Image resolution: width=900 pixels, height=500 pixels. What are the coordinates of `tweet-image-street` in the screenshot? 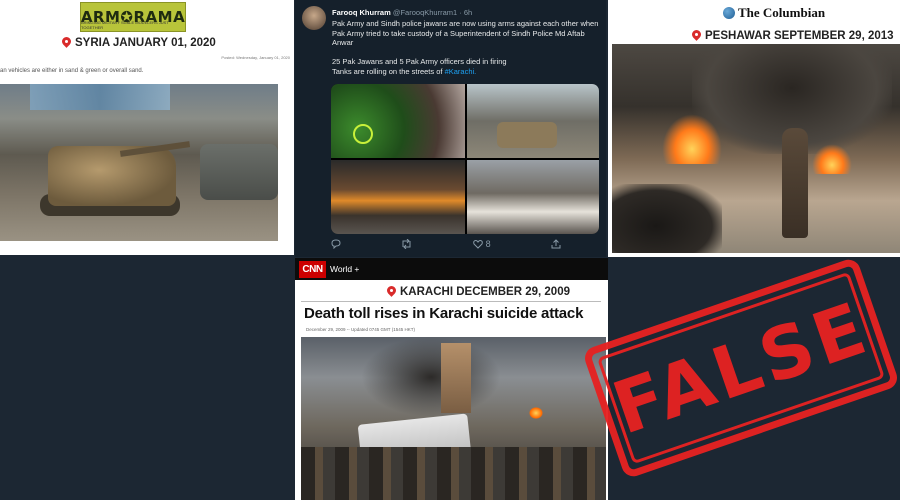 It's located at (533, 197).